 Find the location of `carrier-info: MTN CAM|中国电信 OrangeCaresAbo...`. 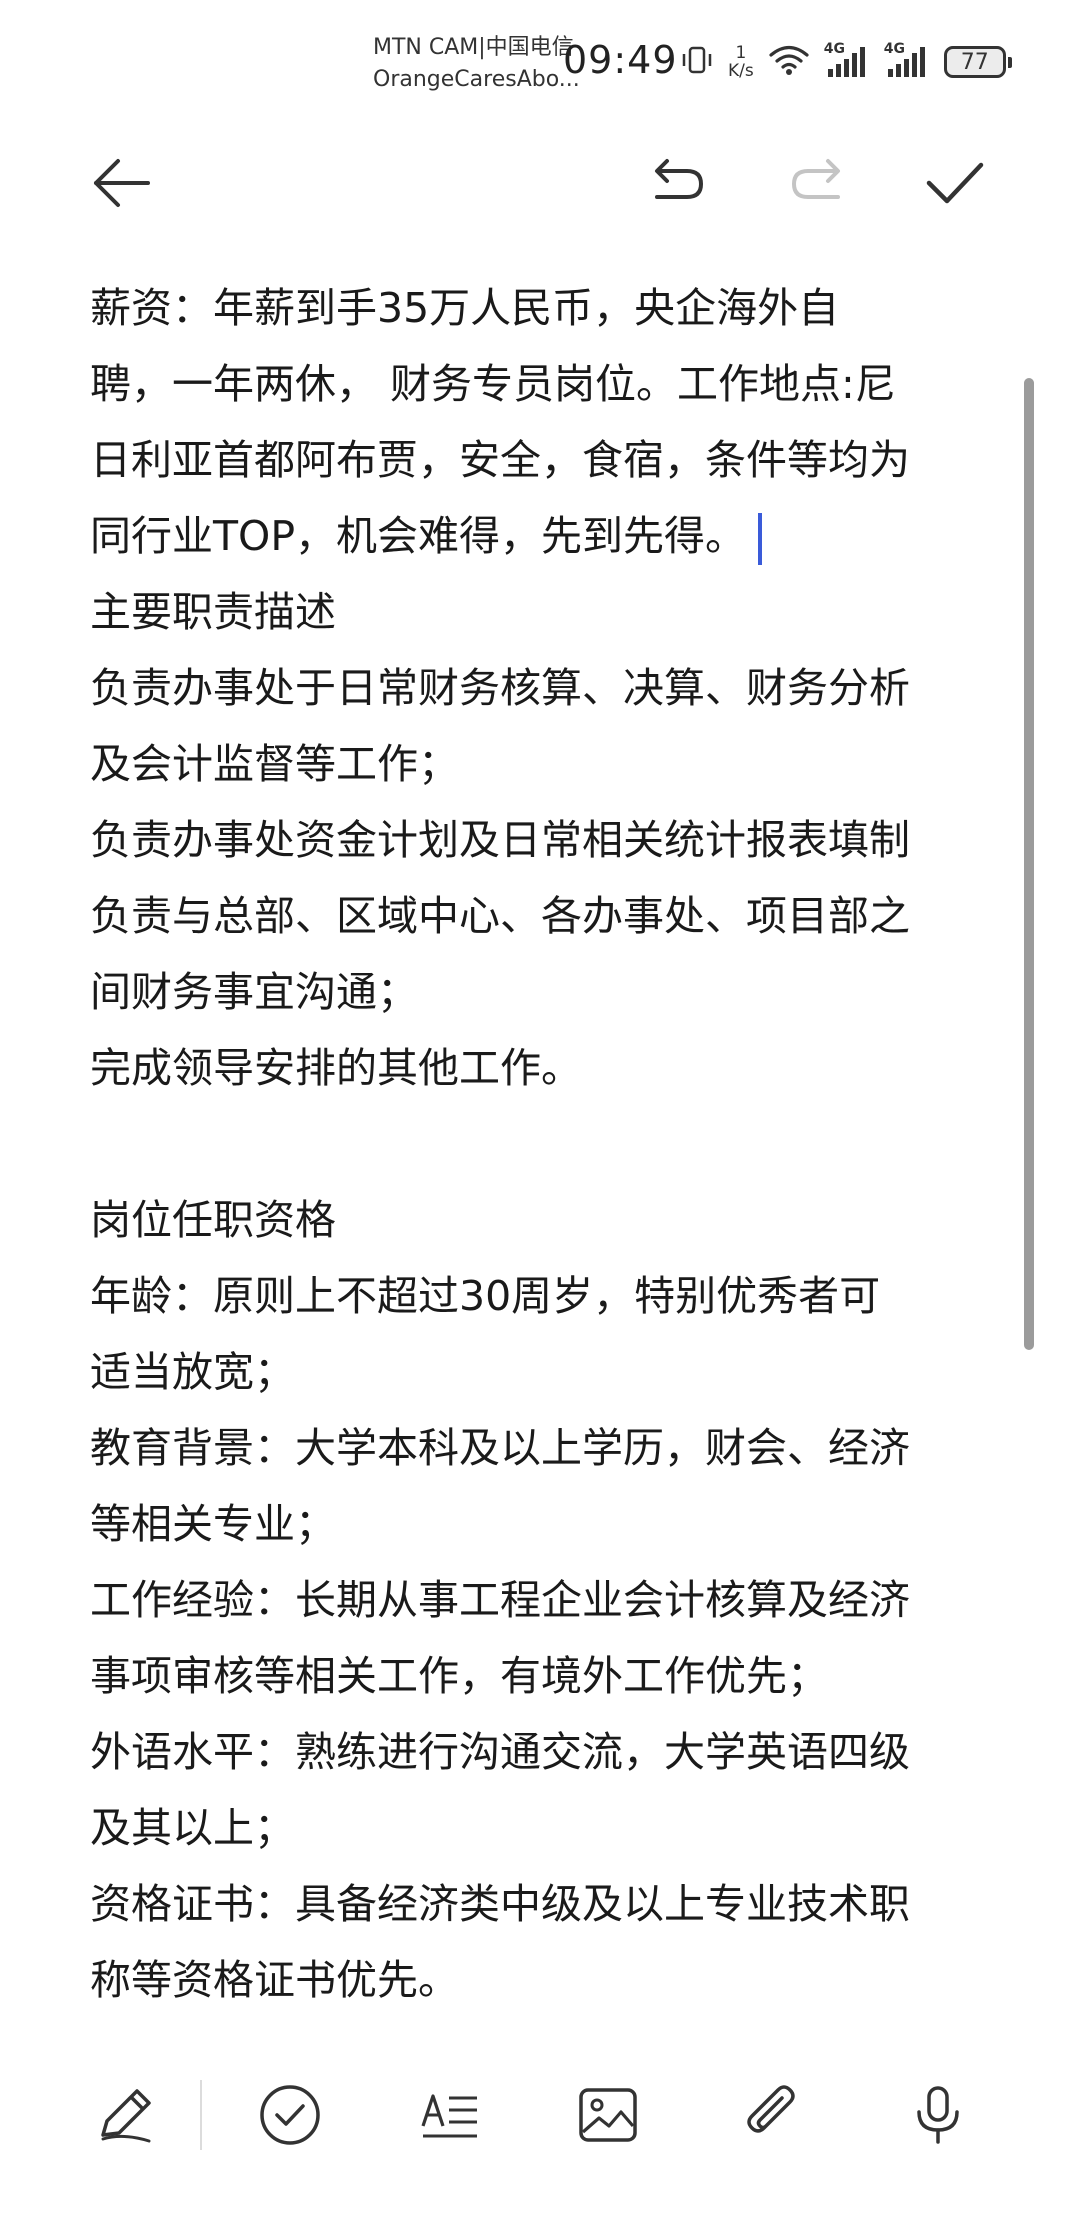

carrier-info: MTN CAM|中国电信 OrangeCaresAbo... is located at coordinates (476, 64).